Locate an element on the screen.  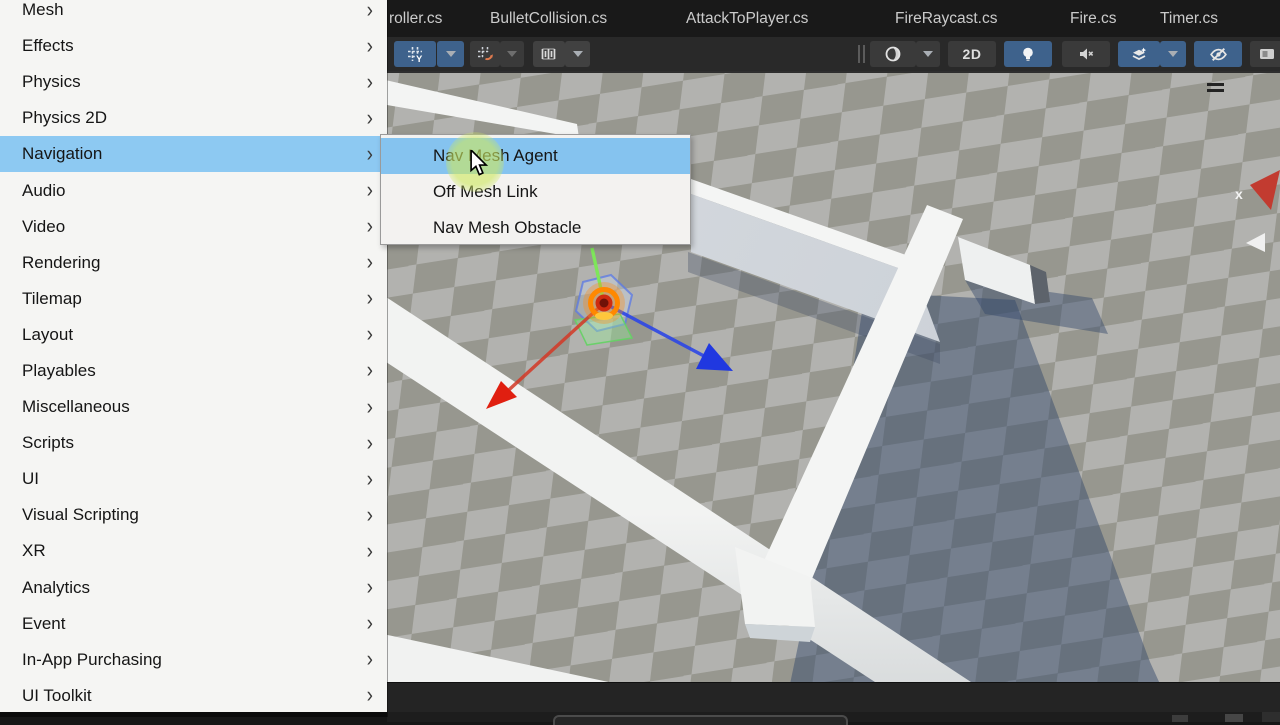
menu-item-tilemap: Tilemap › is located at coordinates (193, 299).